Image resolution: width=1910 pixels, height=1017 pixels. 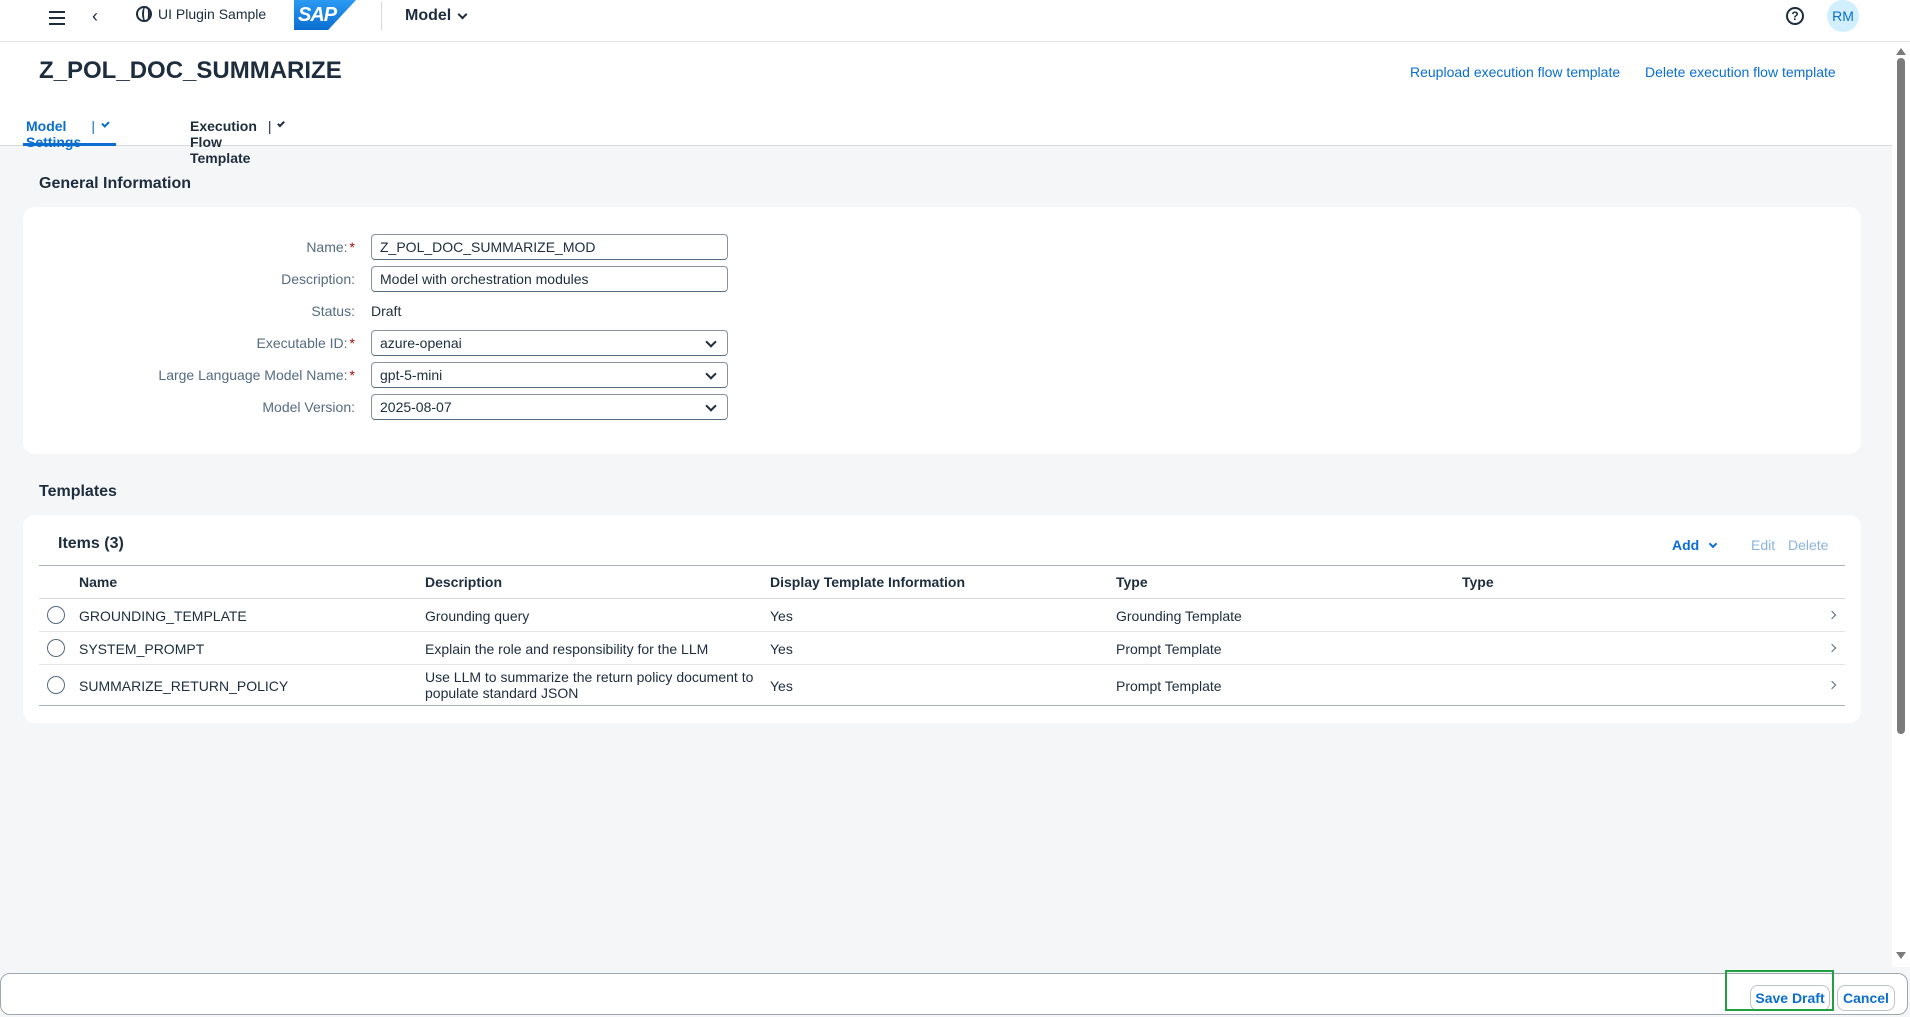 I want to click on shell-bar: ‹ UI Plugin Sample SAP Model ? RM, so click(x=955, y=21).